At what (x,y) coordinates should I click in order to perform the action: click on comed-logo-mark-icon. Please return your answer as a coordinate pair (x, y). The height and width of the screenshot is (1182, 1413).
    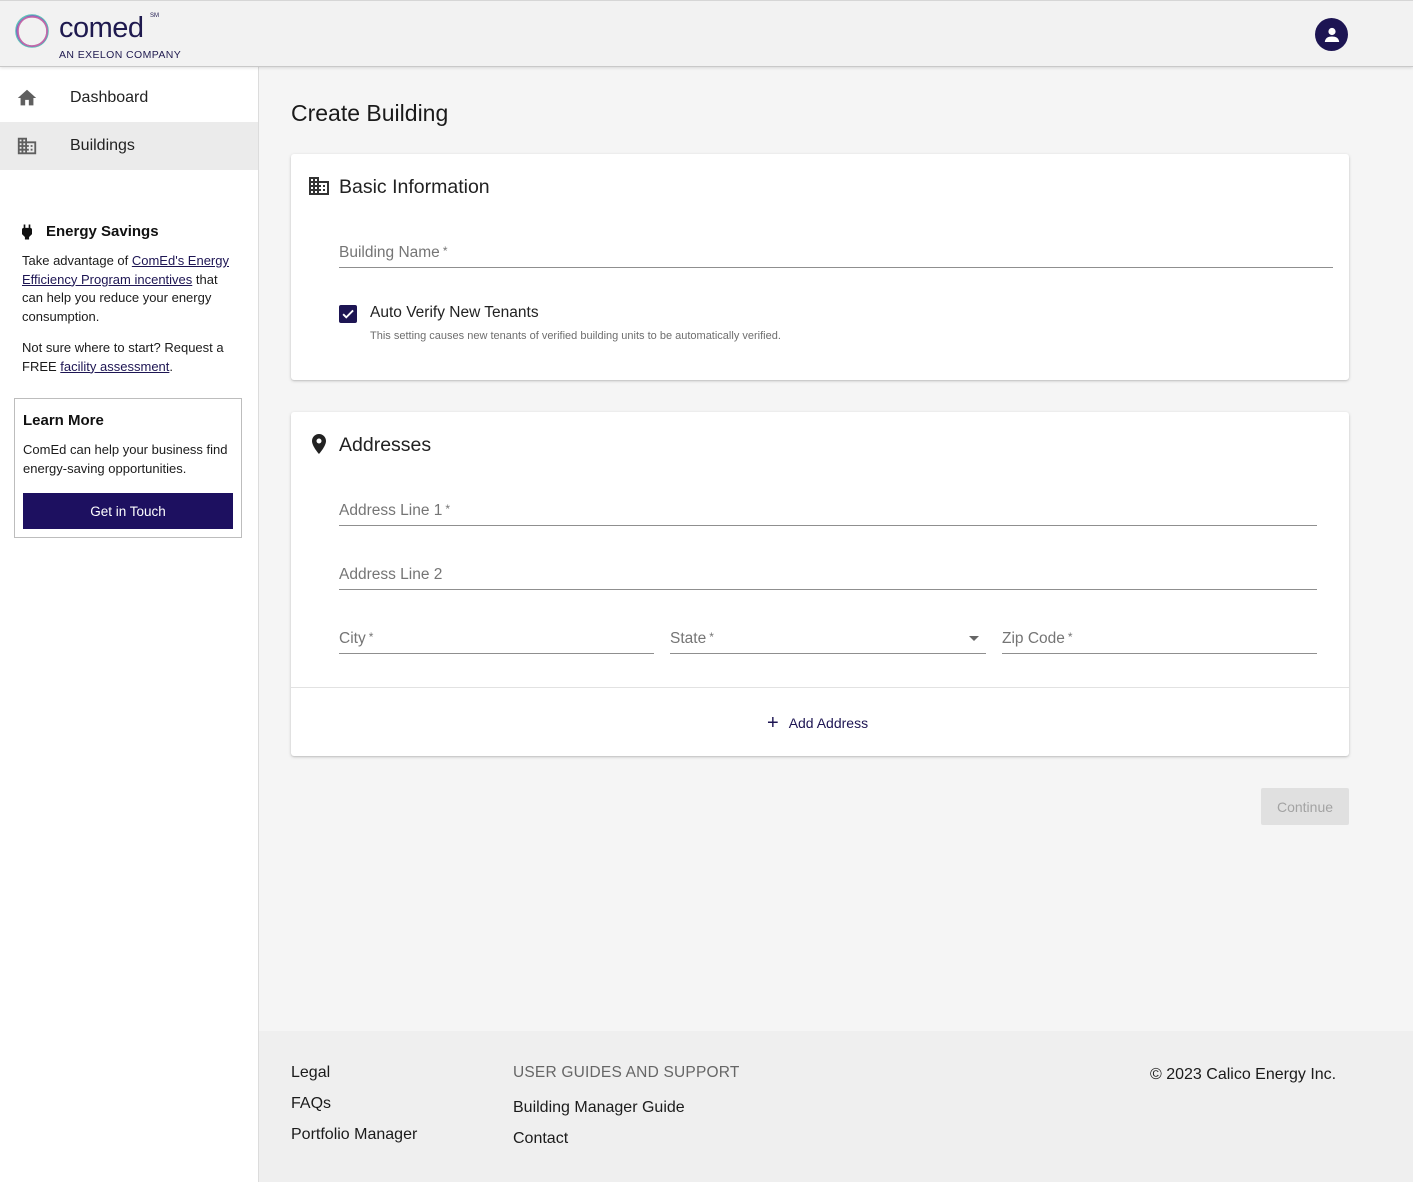
    Looking at the image, I should click on (32, 31).